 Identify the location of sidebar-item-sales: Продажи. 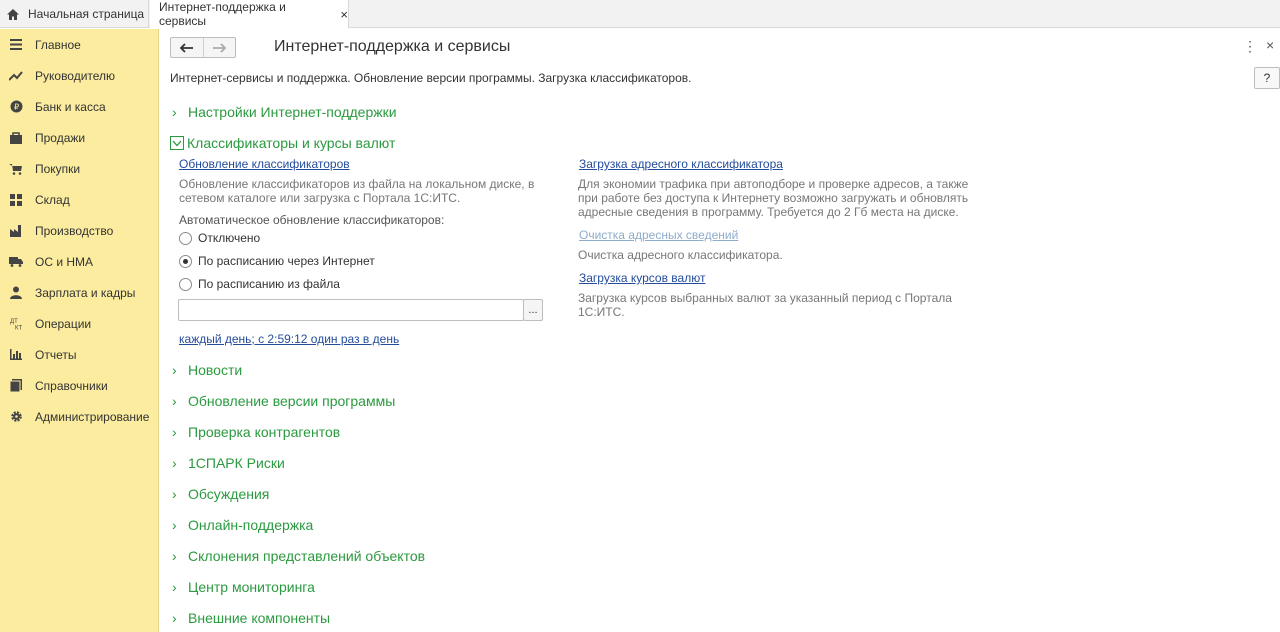
(79, 137).